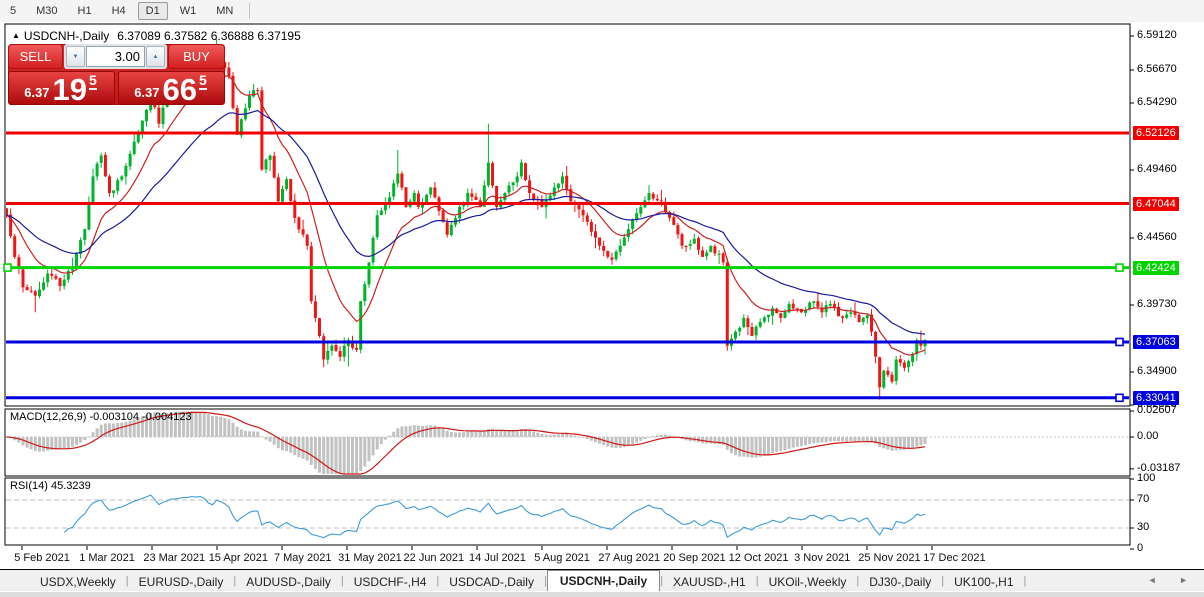 This screenshot has width=1204, height=597. What do you see at coordinates (1173, 580) in the screenshot?
I see `tab-scroll-arrows: ◄ ►` at bounding box center [1173, 580].